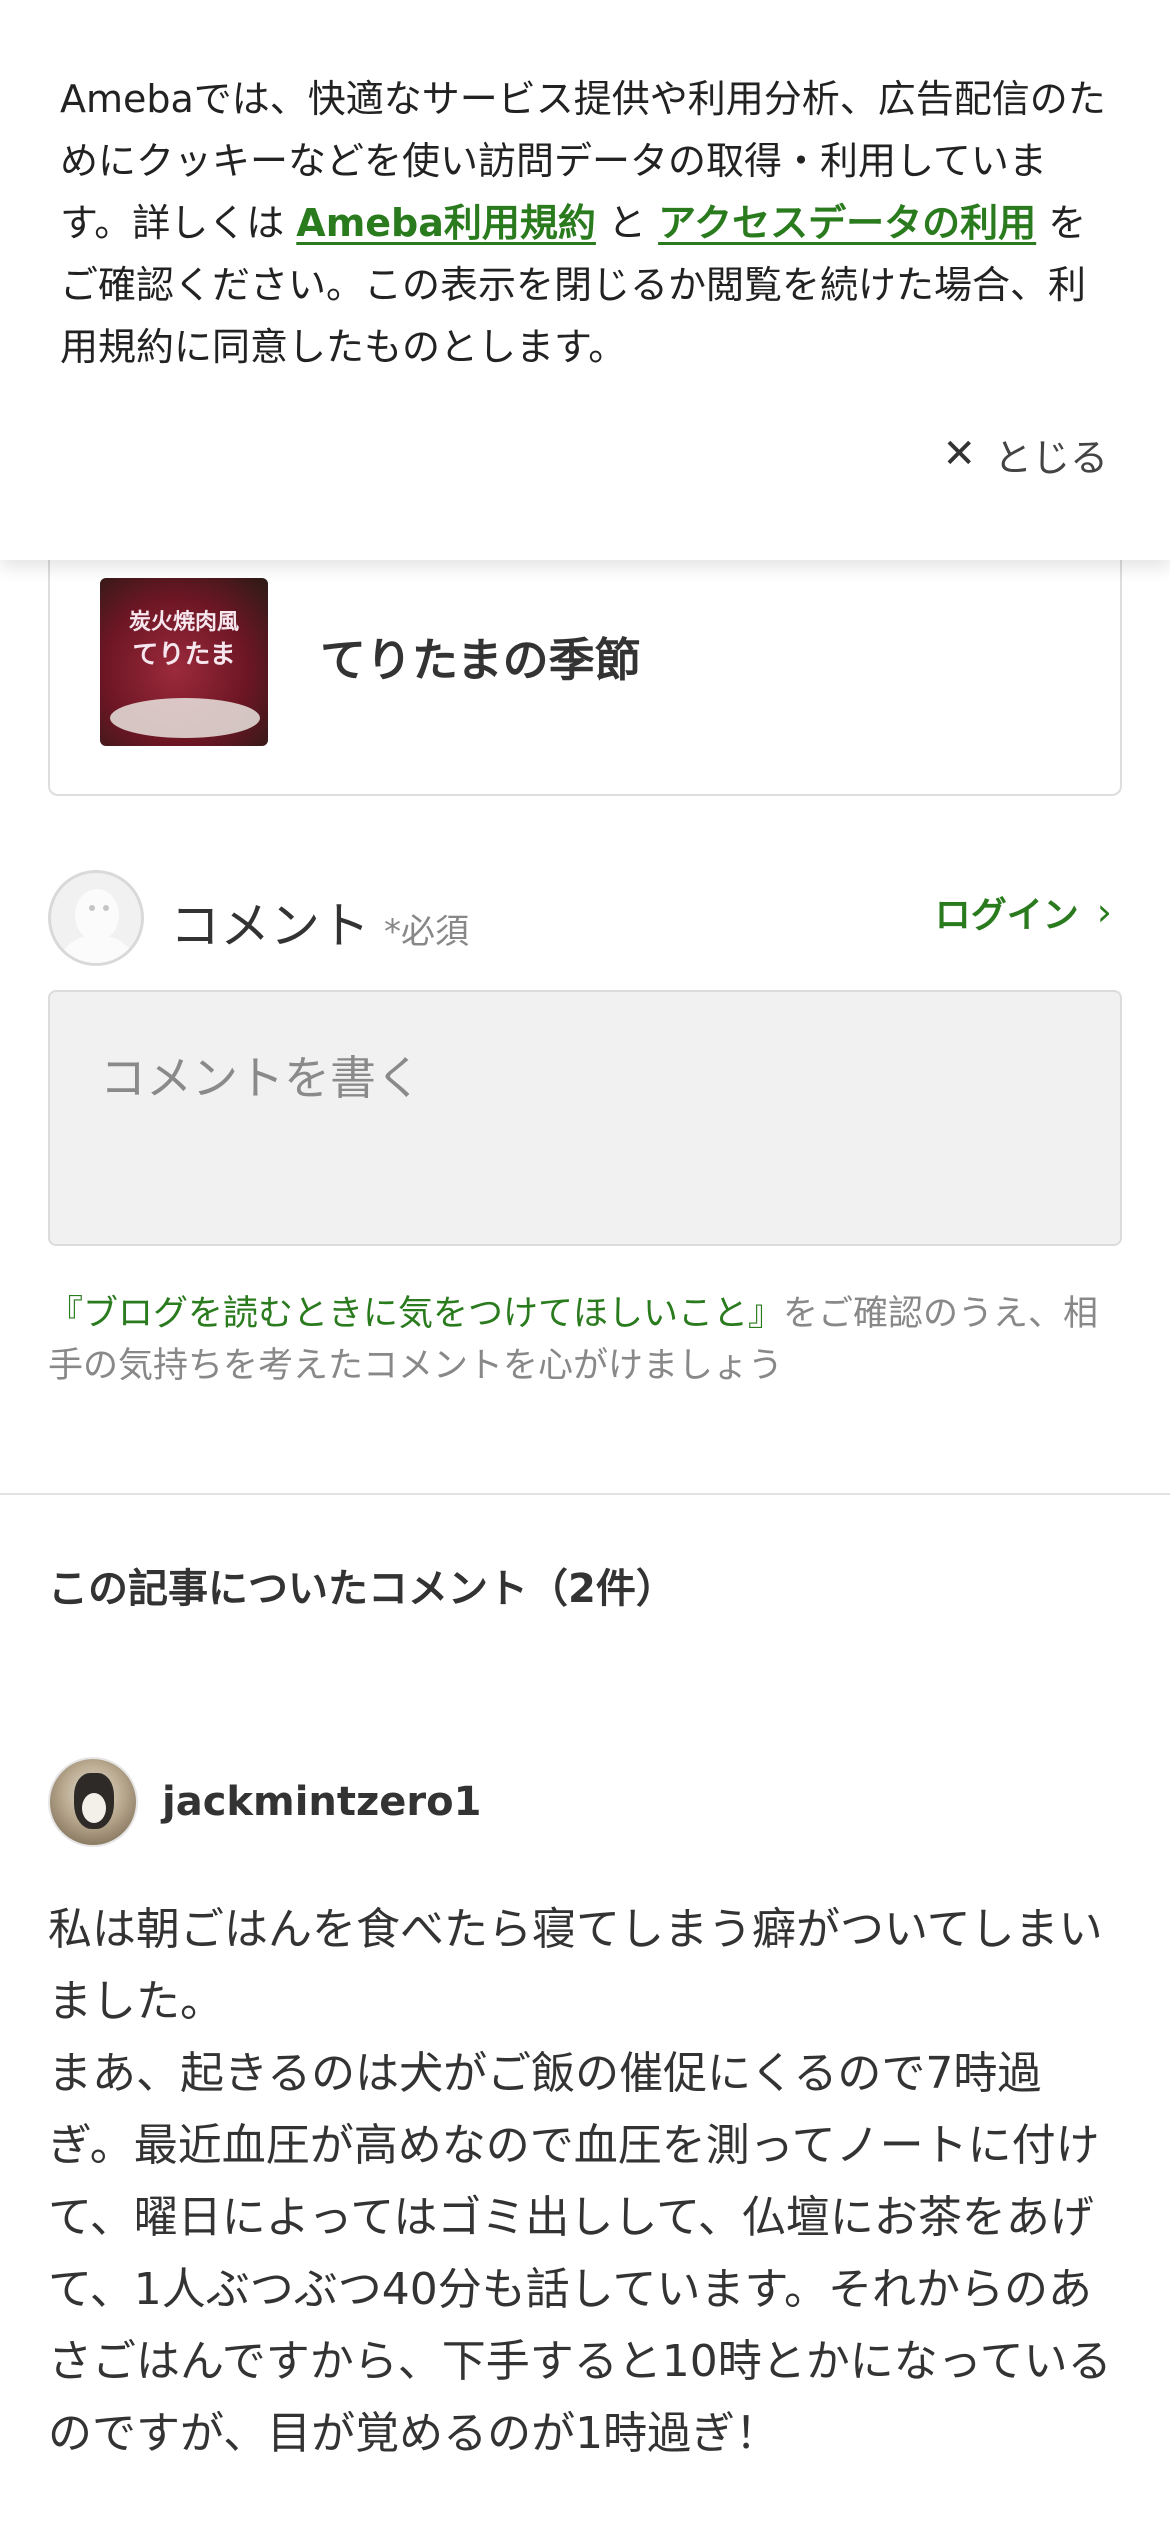  I want to click on avatar, so click(93, 1802).